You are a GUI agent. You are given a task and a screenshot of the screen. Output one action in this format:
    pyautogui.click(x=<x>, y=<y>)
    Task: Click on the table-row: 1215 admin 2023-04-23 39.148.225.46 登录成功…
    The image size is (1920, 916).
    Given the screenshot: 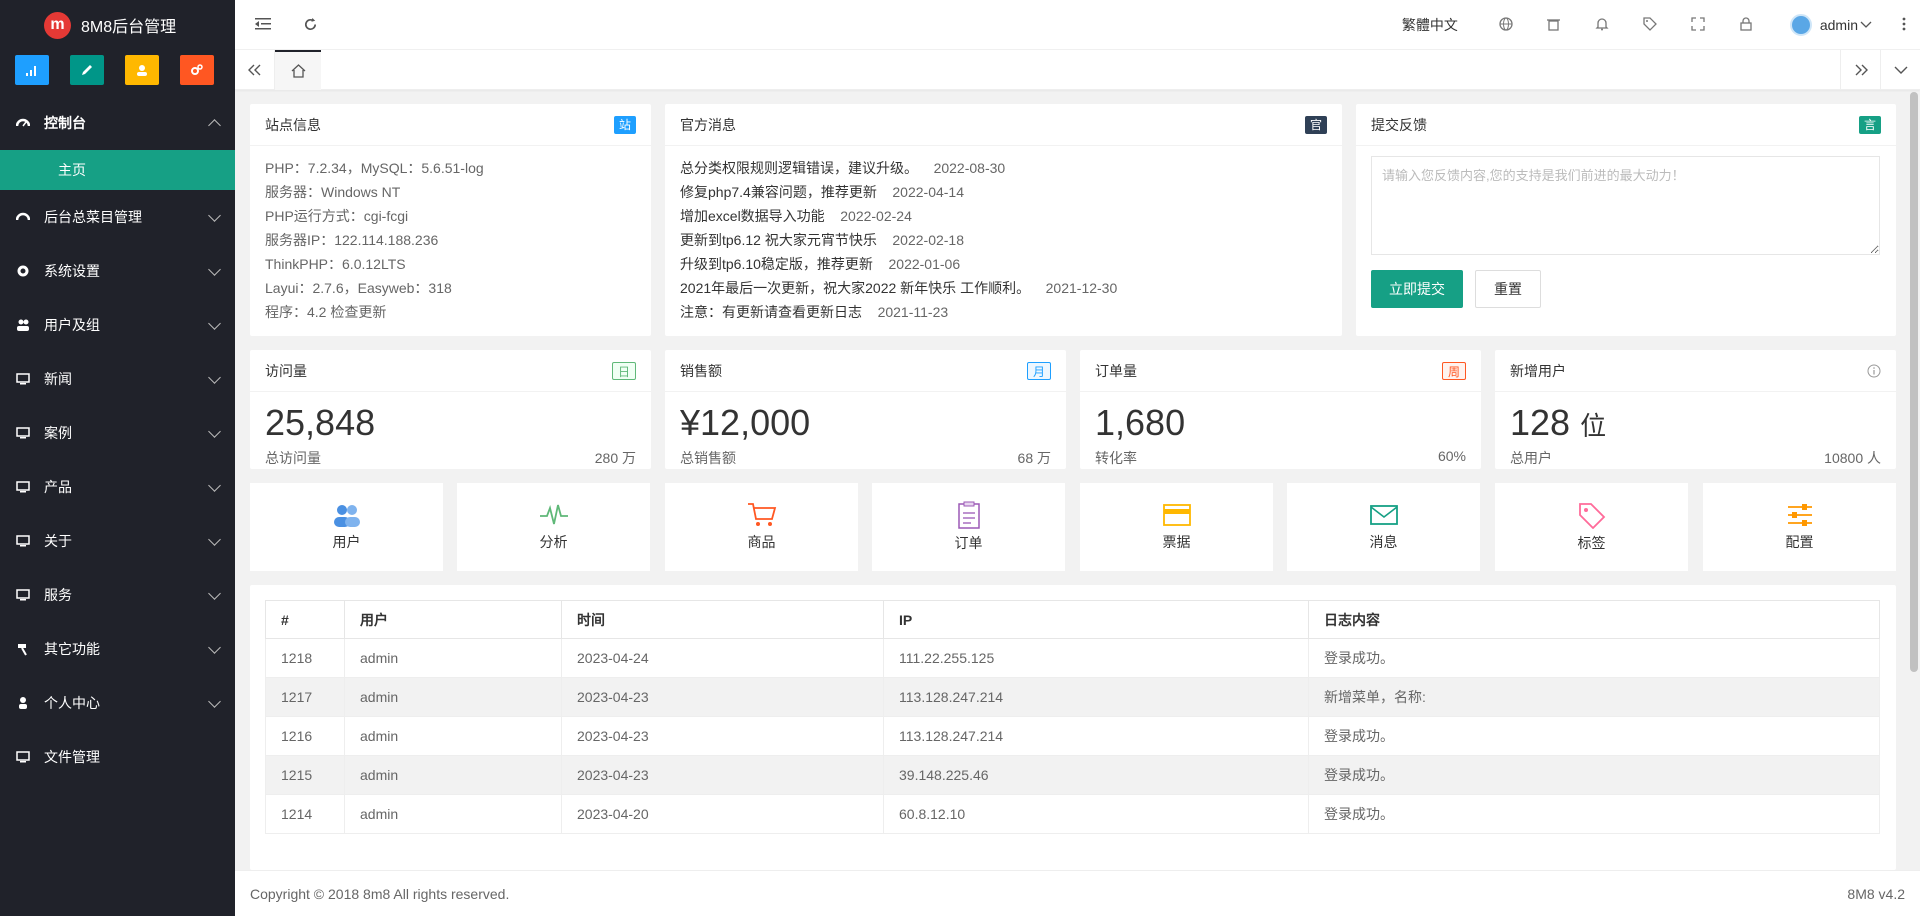 What is the action you would take?
    pyautogui.click(x=1072, y=775)
    